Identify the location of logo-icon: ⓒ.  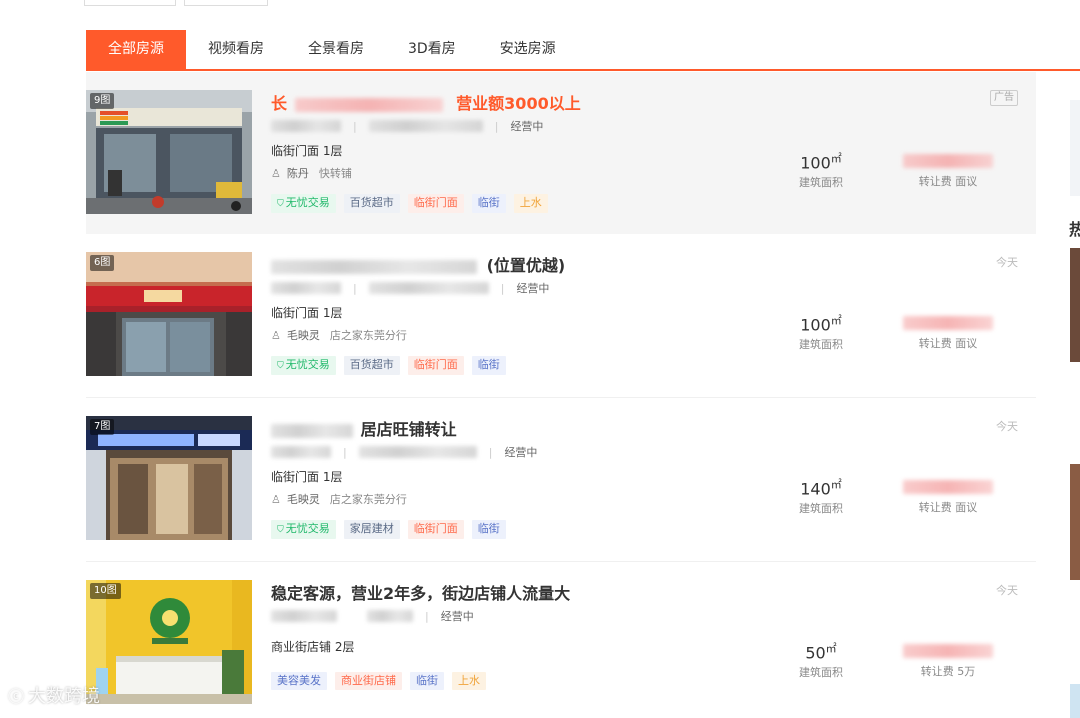
(16, 696).